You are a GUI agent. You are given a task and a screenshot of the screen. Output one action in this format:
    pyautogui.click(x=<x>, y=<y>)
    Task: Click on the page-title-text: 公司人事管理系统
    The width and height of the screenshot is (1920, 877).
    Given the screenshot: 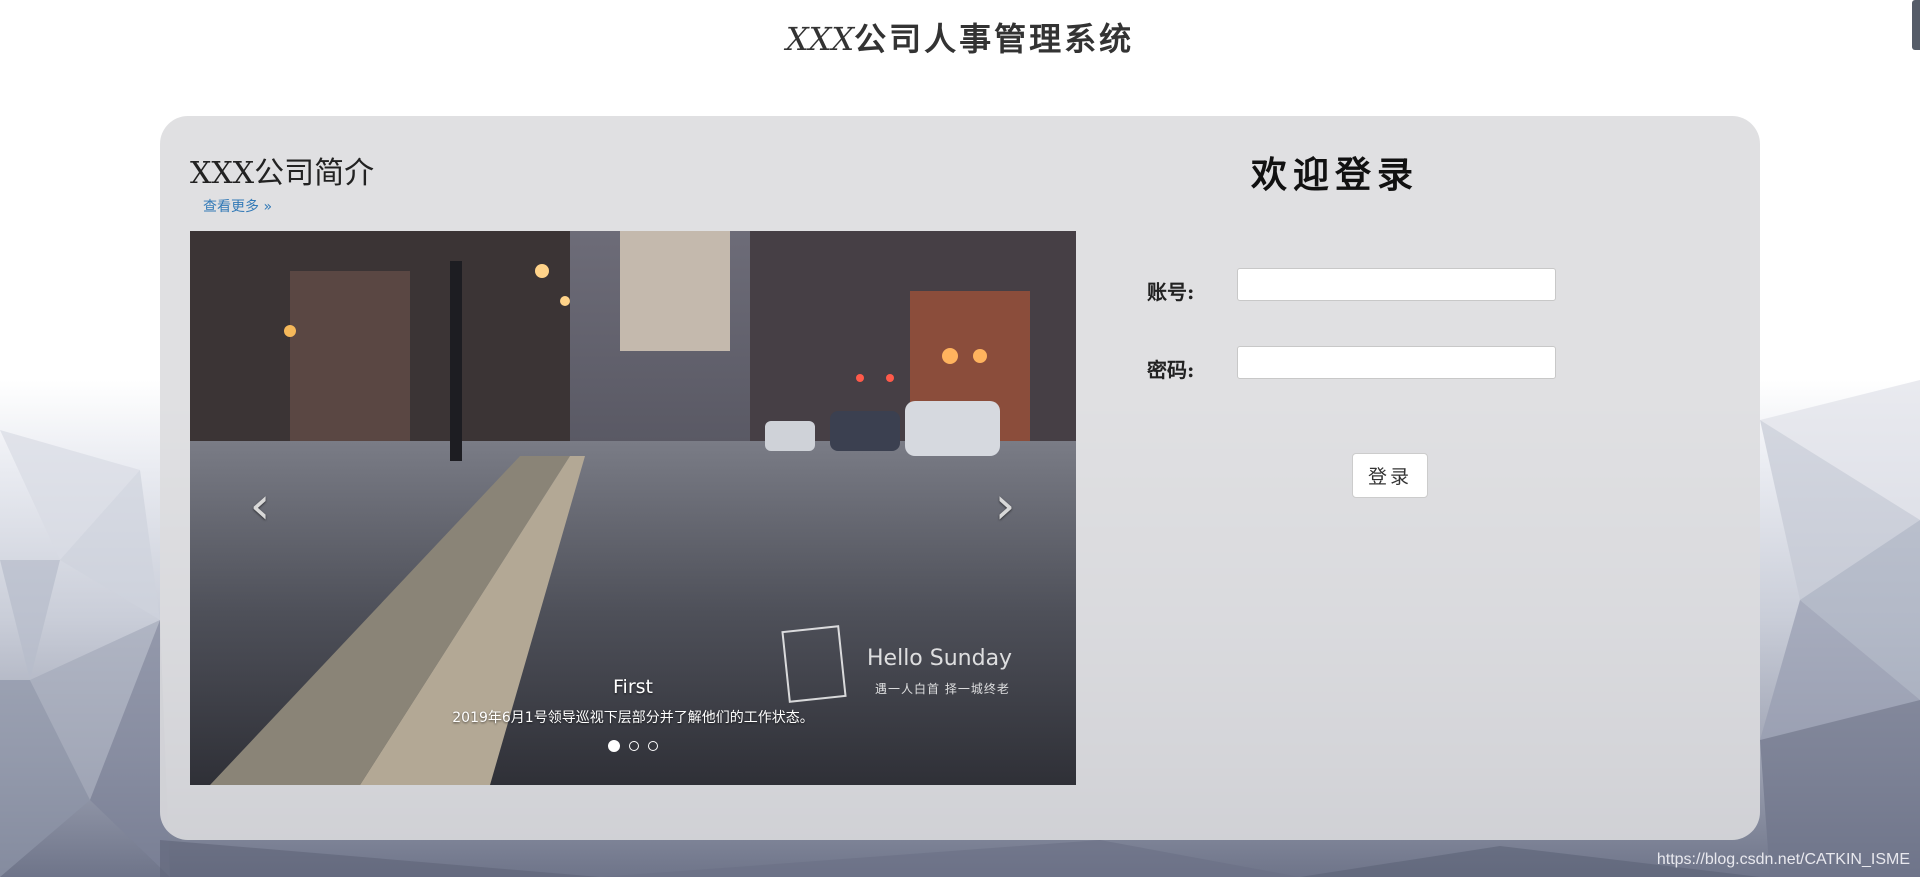 What is the action you would take?
    pyautogui.click(x=994, y=39)
    